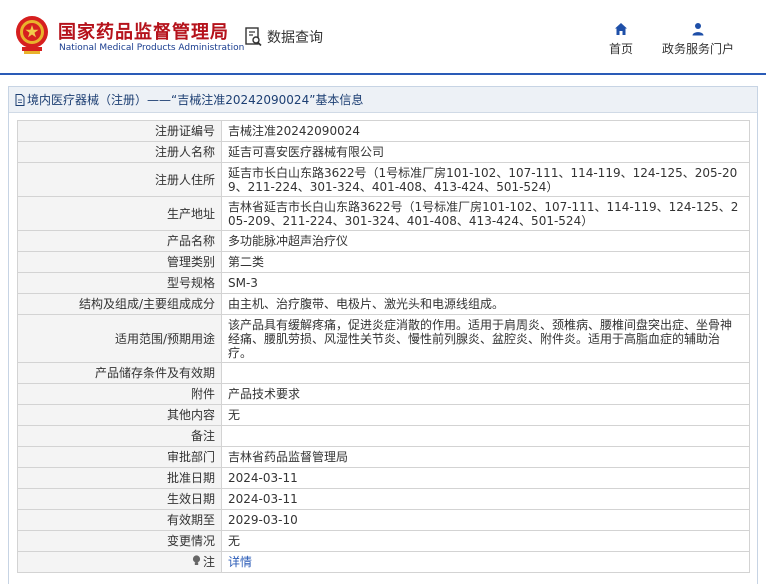 The height and width of the screenshot is (584, 766). I want to click on details-link: 详情, so click(240, 562).